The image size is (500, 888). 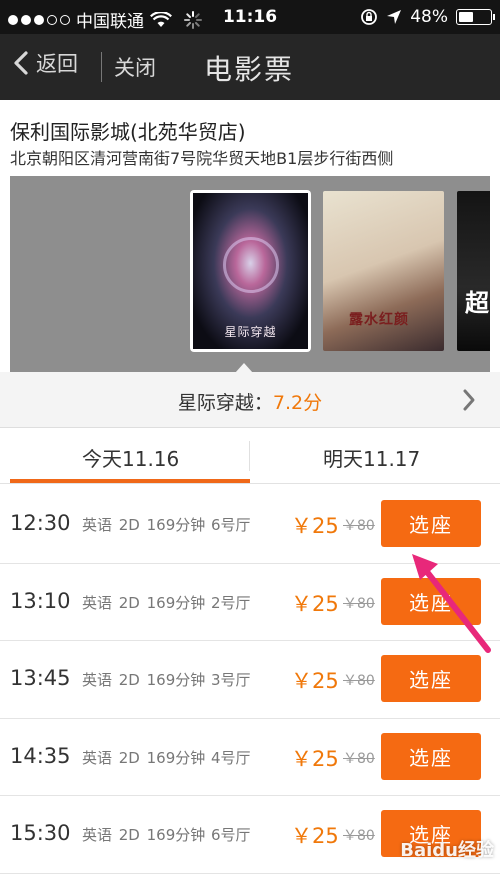 What do you see at coordinates (231, 602) in the screenshot?
I see `showtime-hall: 2号厅` at bounding box center [231, 602].